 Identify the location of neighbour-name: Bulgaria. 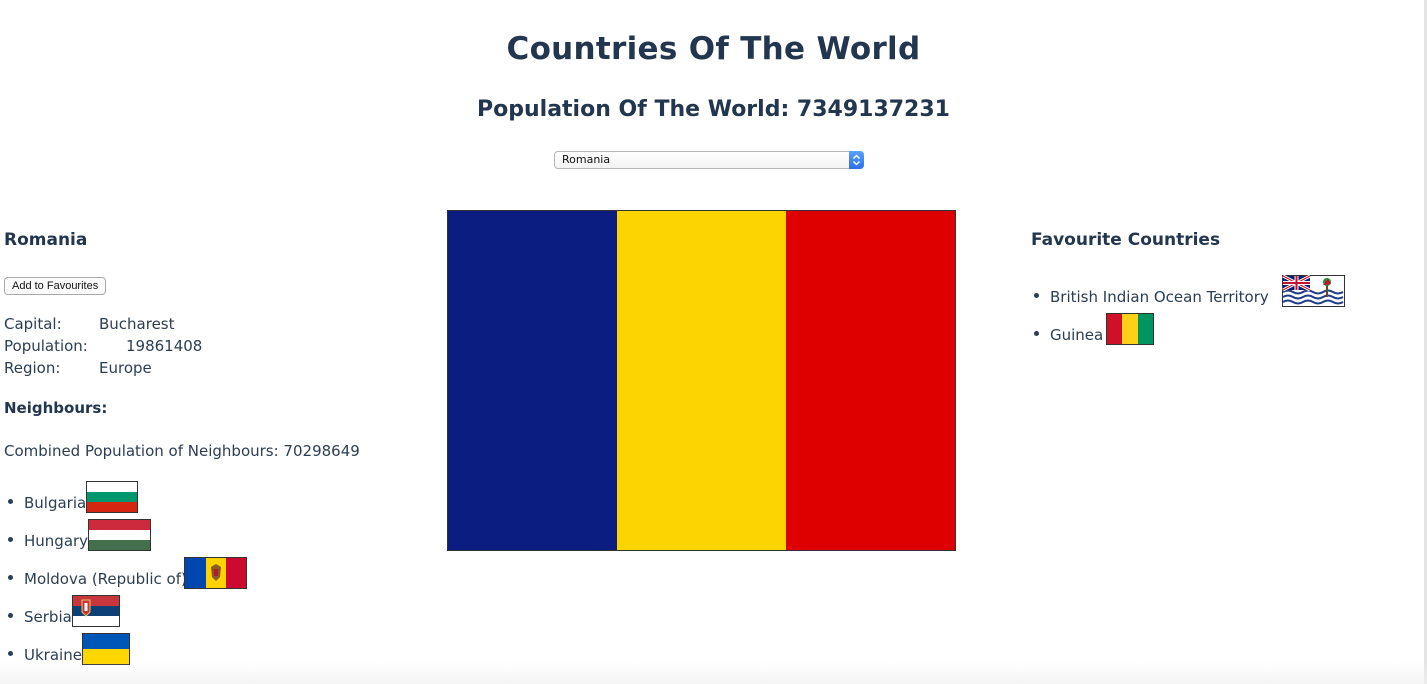
(55, 503).